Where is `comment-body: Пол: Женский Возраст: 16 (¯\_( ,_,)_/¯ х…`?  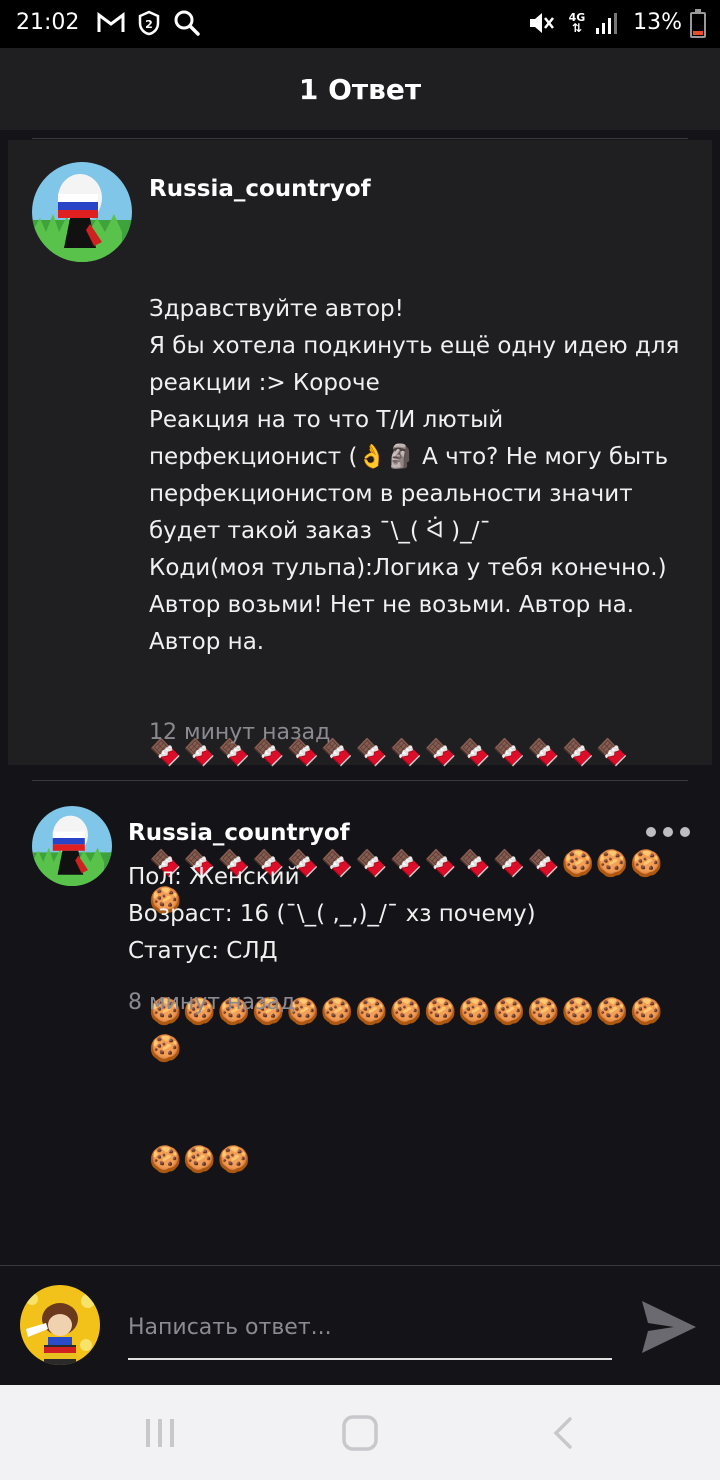 comment-body: Пол: Женский Возраст: 16 (¯\_( ,_,)_/¯ х… is located at coordinates (332, 914).